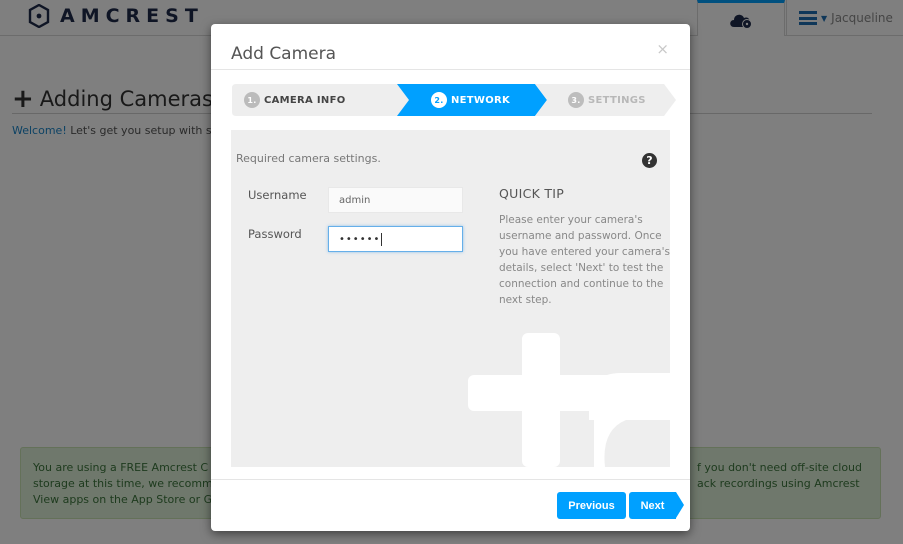 This screenshot has height=544, width=903. What do you see at coordinates (252, 100) in the screenshot?
I see `step-number: 1.` at bounding box center [252, 100].